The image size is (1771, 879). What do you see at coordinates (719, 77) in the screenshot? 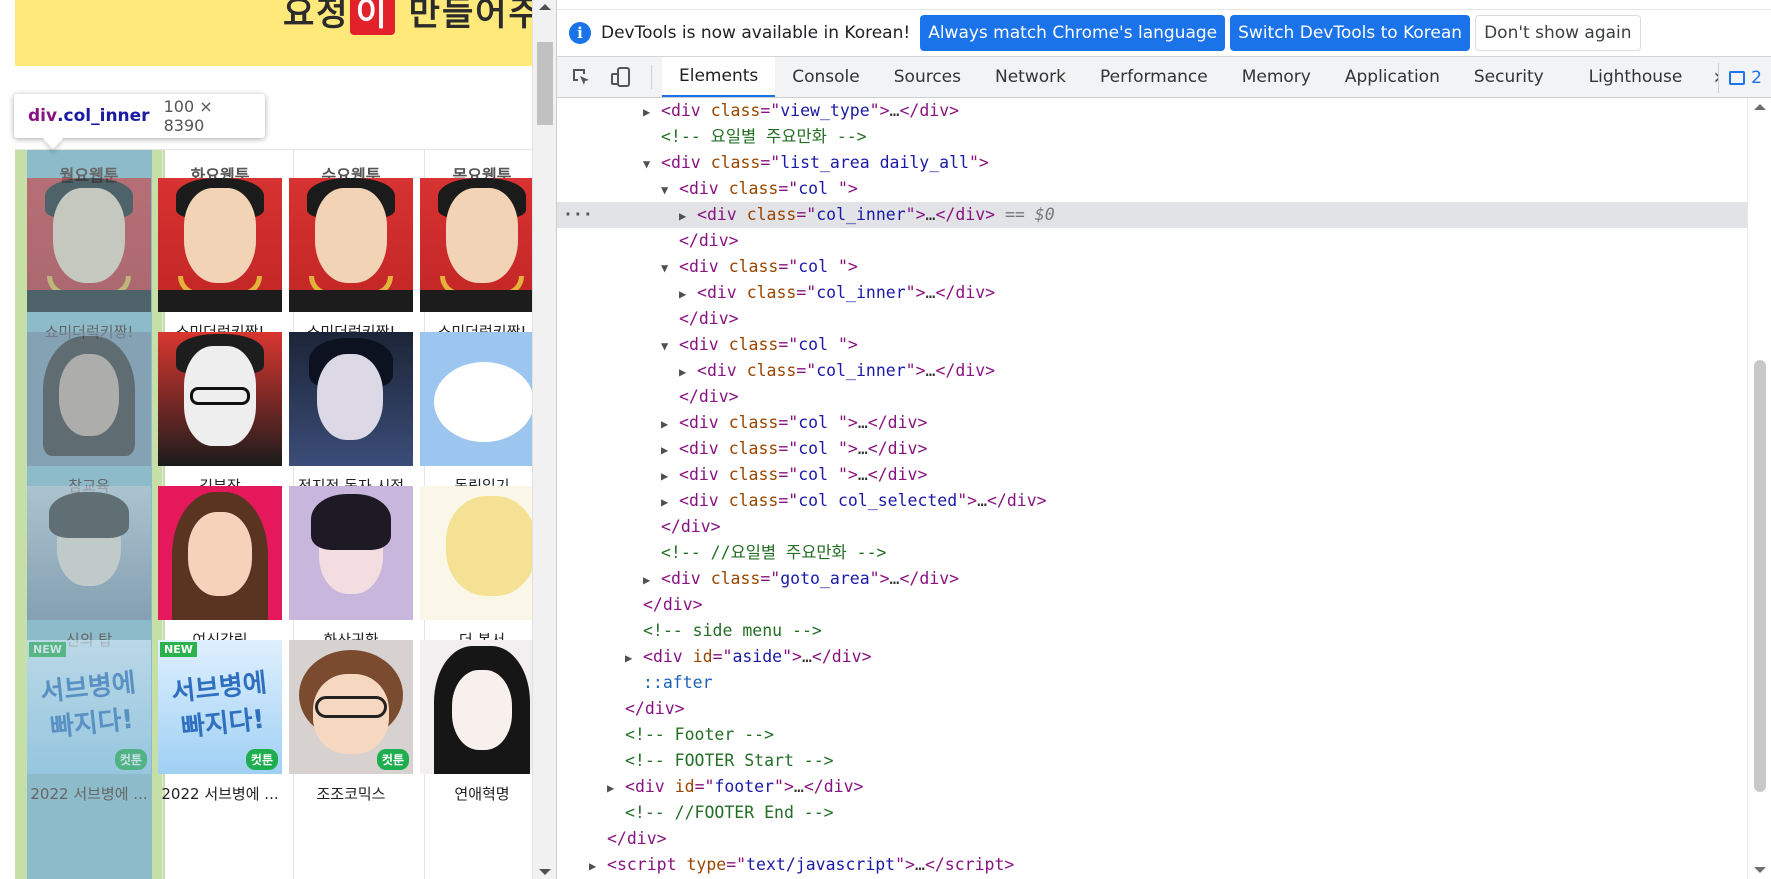
I see `tab-elements: Elements` at bounding box center [719, 77].